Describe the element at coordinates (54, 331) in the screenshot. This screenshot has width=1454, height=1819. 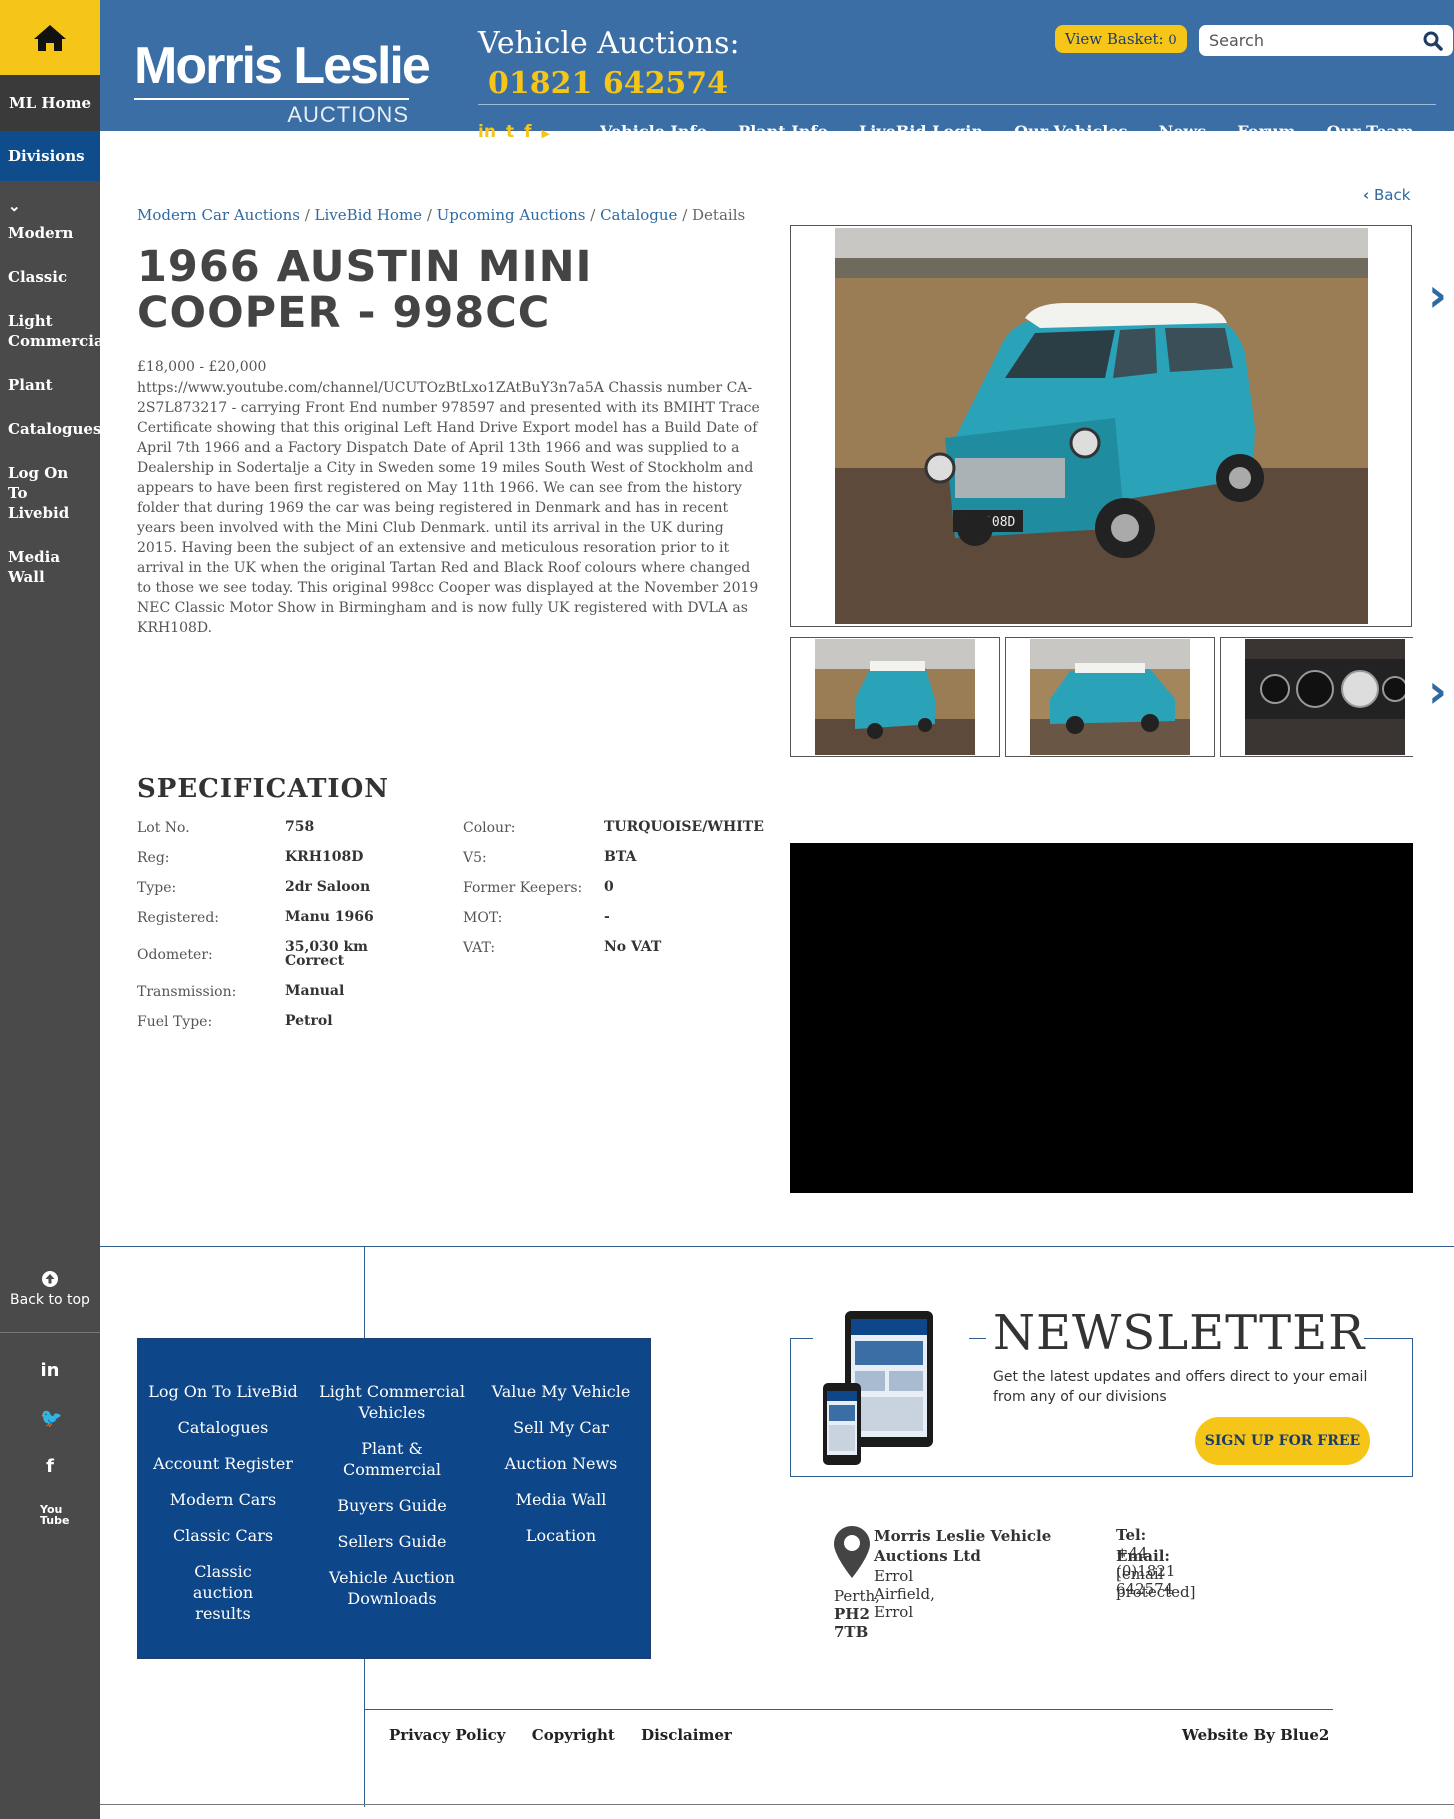
I see `sidebar-item-light-commercial: Light Commercial` at that location.